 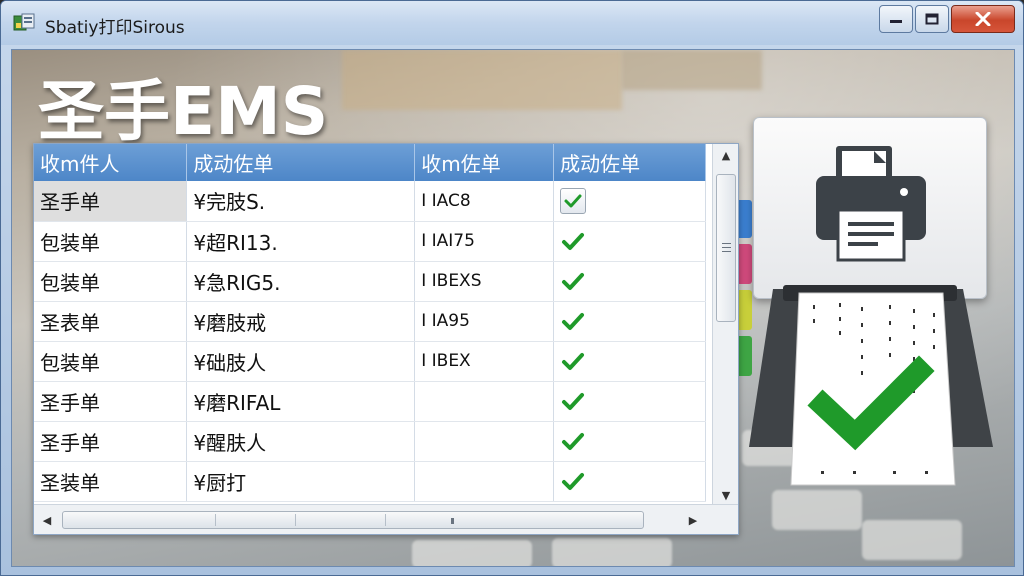 What do you see at coordinates (726, 155) in the screenshot?
I see `scroll-up-icon: ▲` at bounding box center [726, 155].